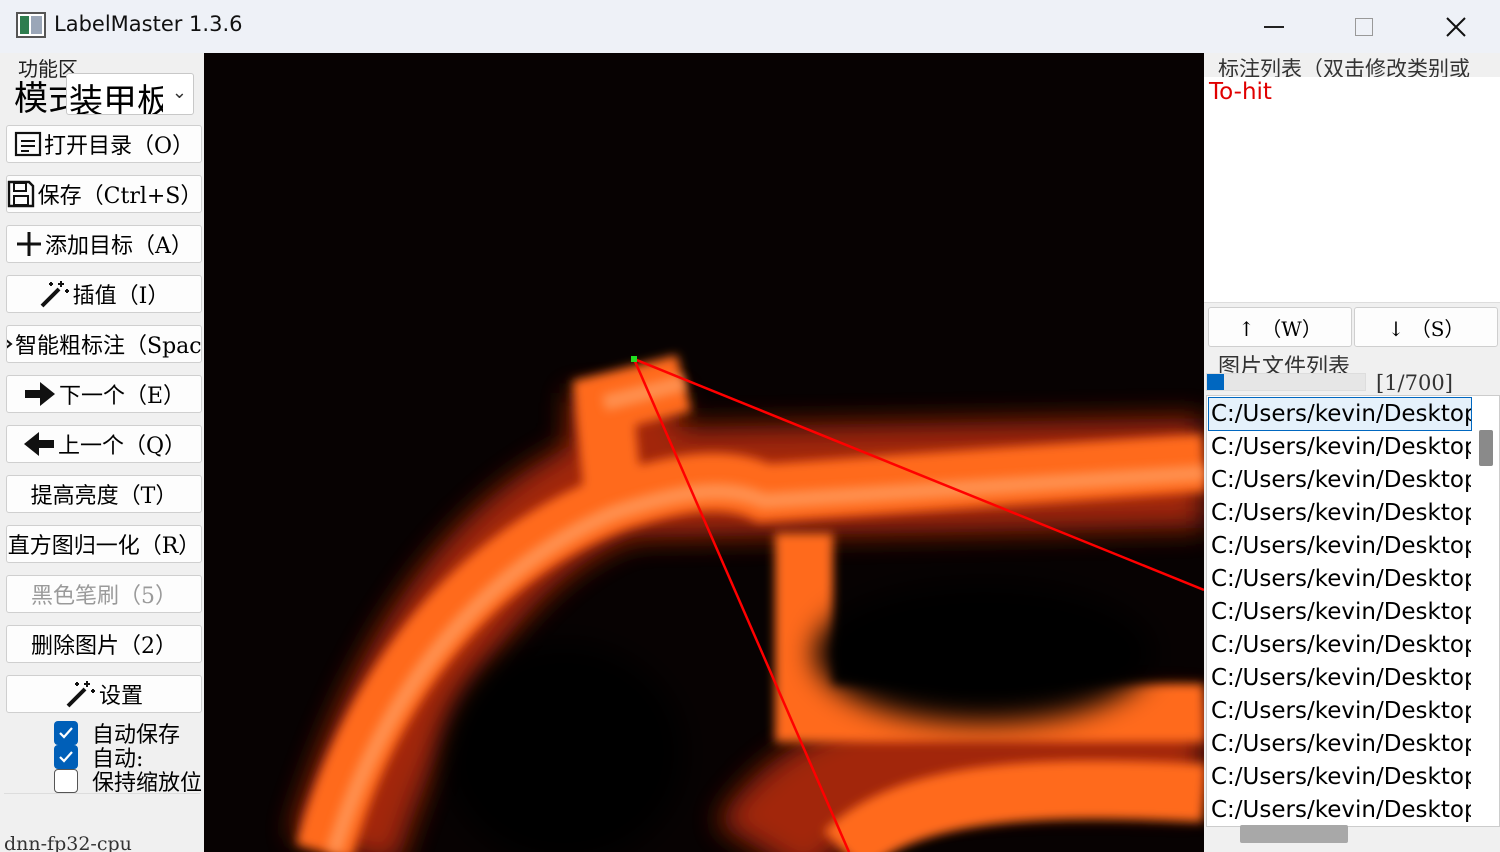 The height and width of the screenshot is (852, 1500). I want to click on minimize-button, so click(1274, 26).